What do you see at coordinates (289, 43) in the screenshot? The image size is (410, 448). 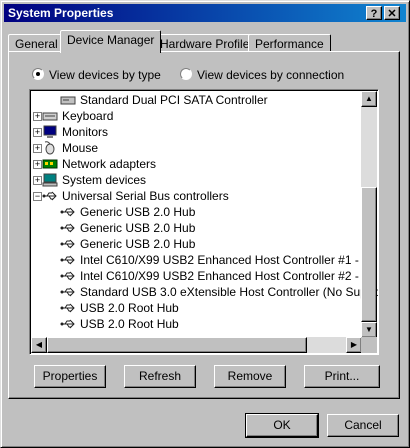 I see `tab-performance: Performance` at bounding box center [289, 43].